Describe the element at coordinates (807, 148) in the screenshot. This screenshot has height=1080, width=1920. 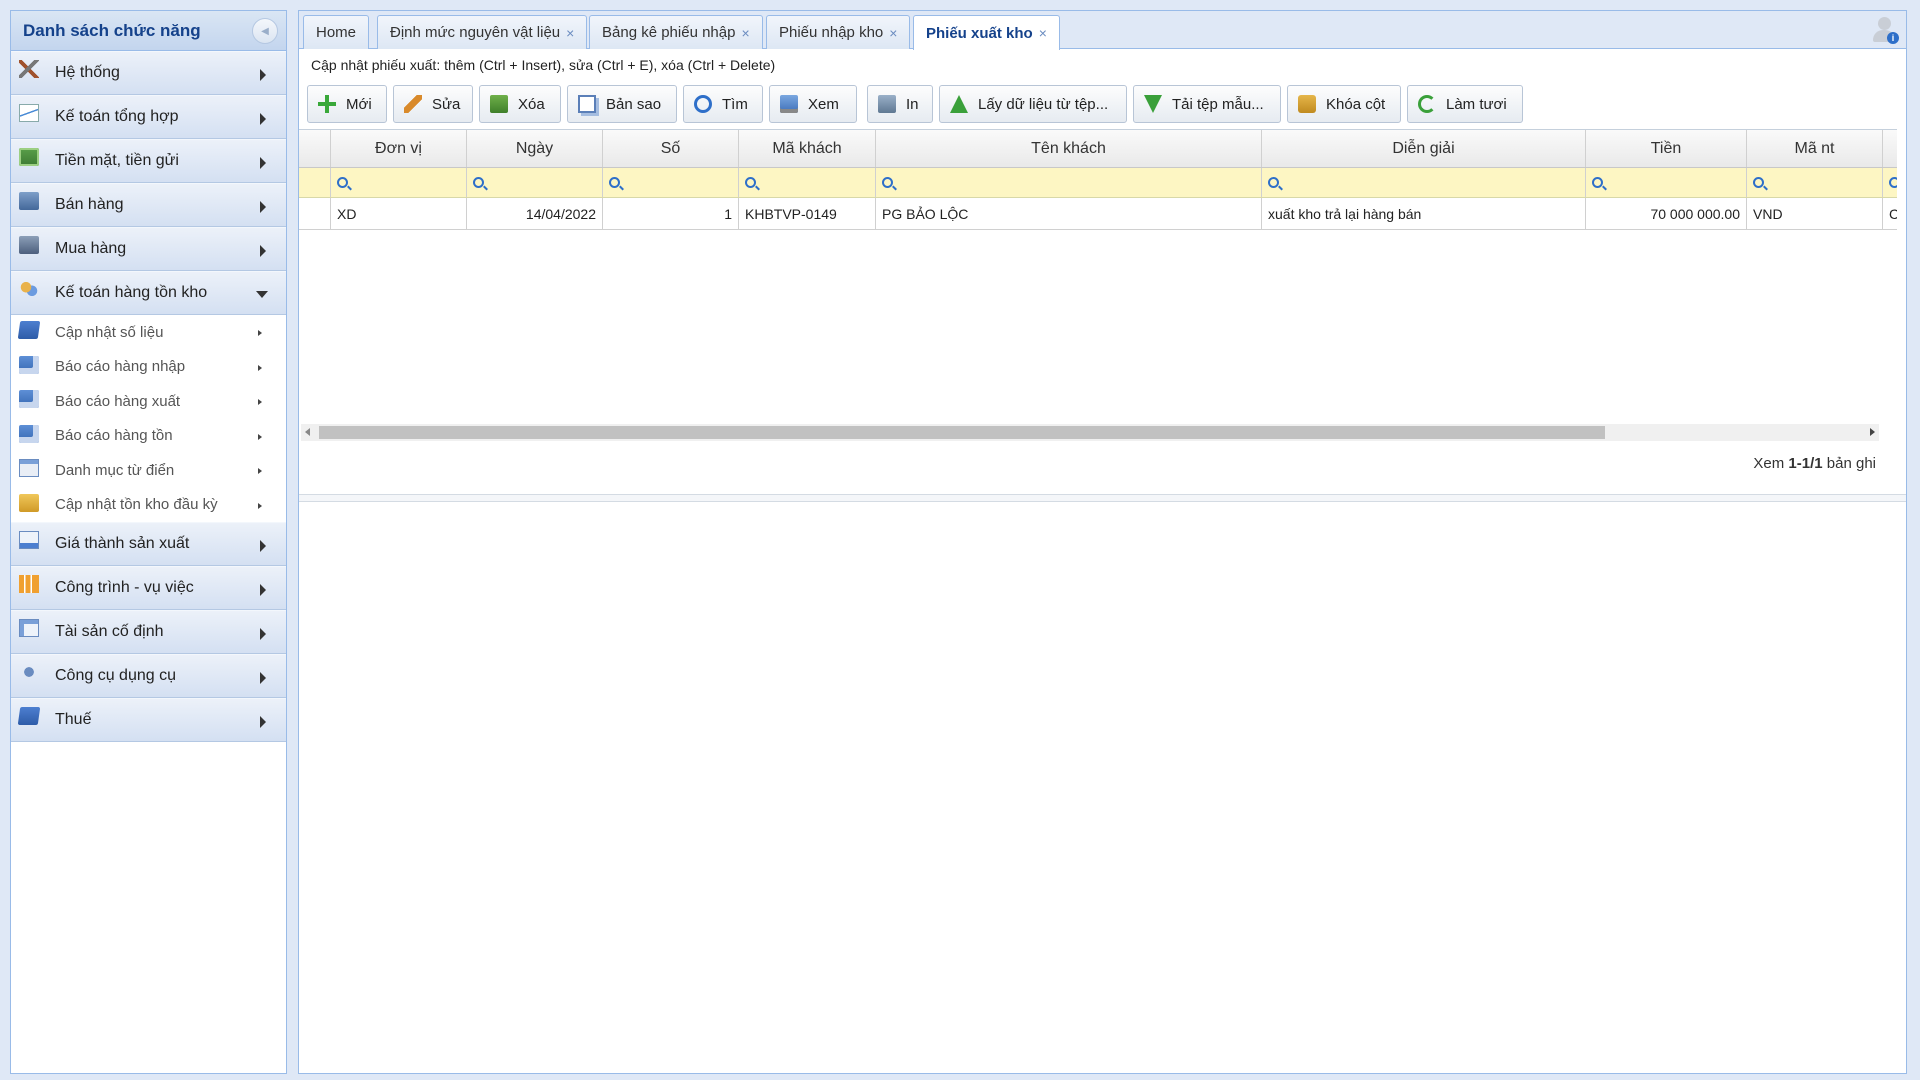
I see `column-header: Mã khách` at that location.